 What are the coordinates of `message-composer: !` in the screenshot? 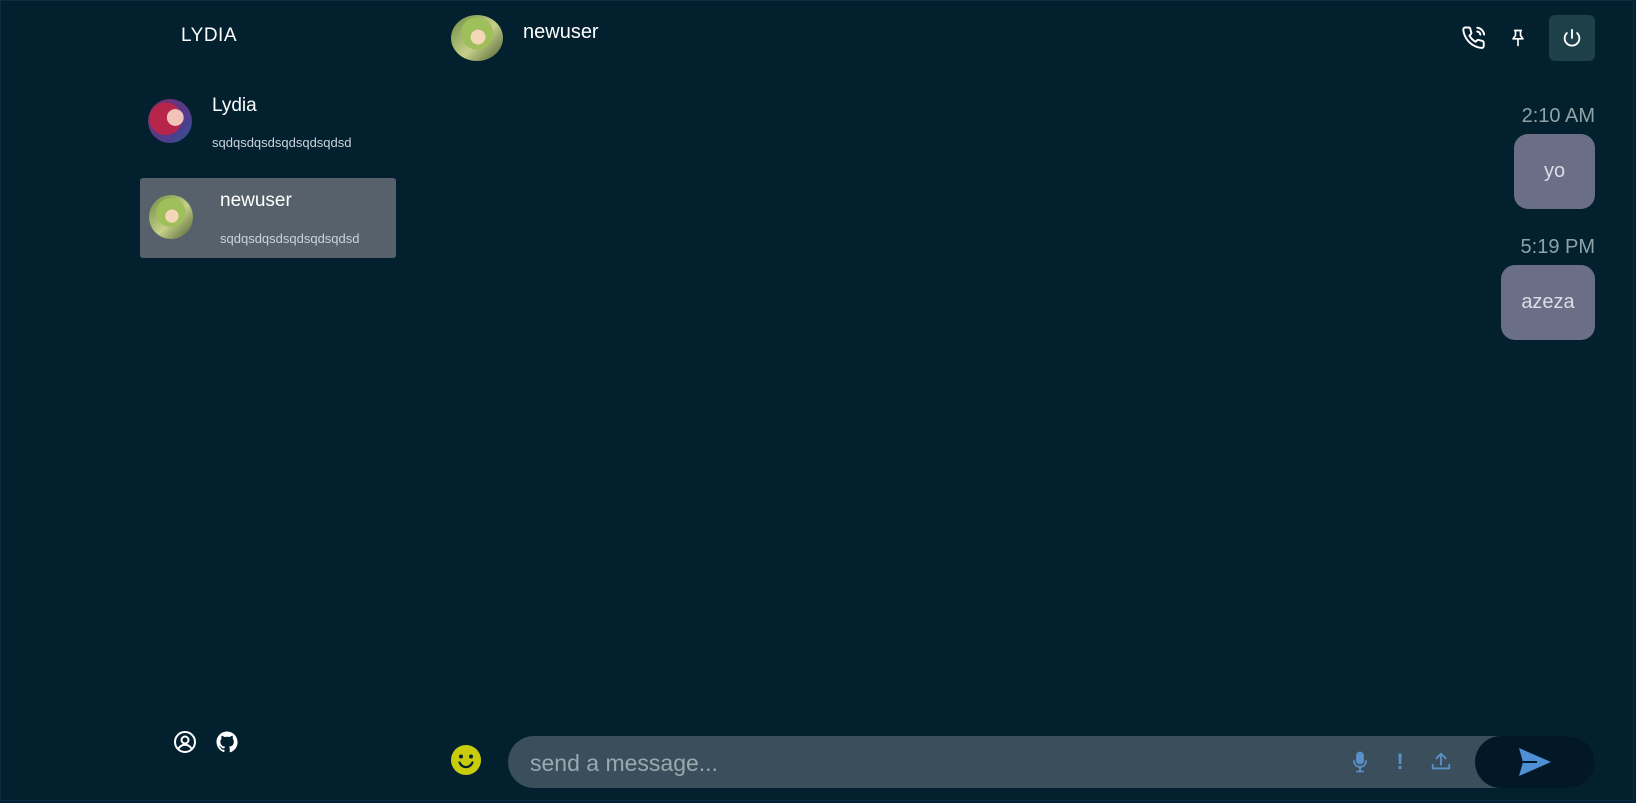 It's located at (1051, 763).